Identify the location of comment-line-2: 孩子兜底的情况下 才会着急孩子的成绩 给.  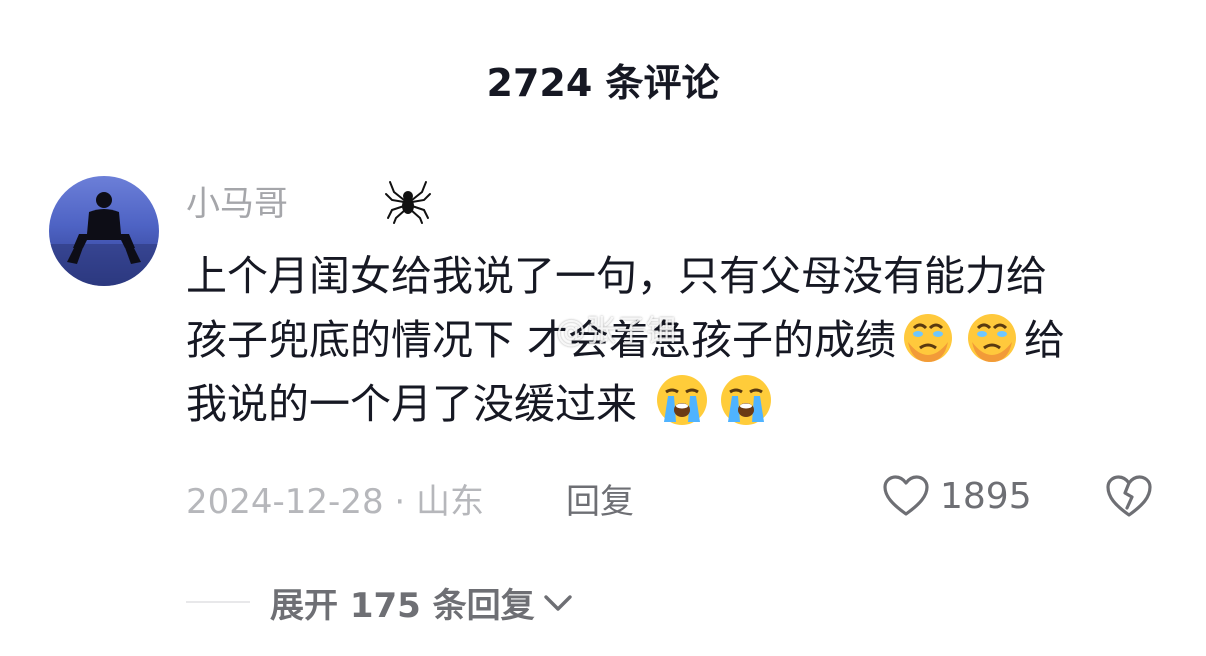
(666, 340).